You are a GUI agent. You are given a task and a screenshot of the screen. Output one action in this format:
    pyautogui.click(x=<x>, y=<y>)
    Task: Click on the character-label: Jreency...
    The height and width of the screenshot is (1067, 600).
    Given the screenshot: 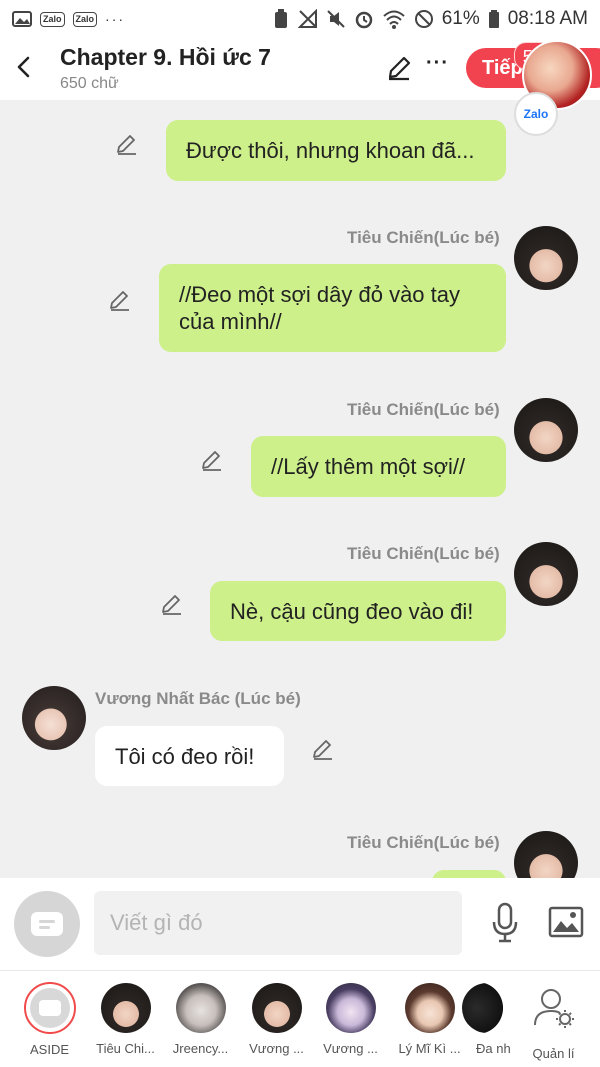 What is the action you would take?
    pyautogui.click(x=200, y=1048)
    